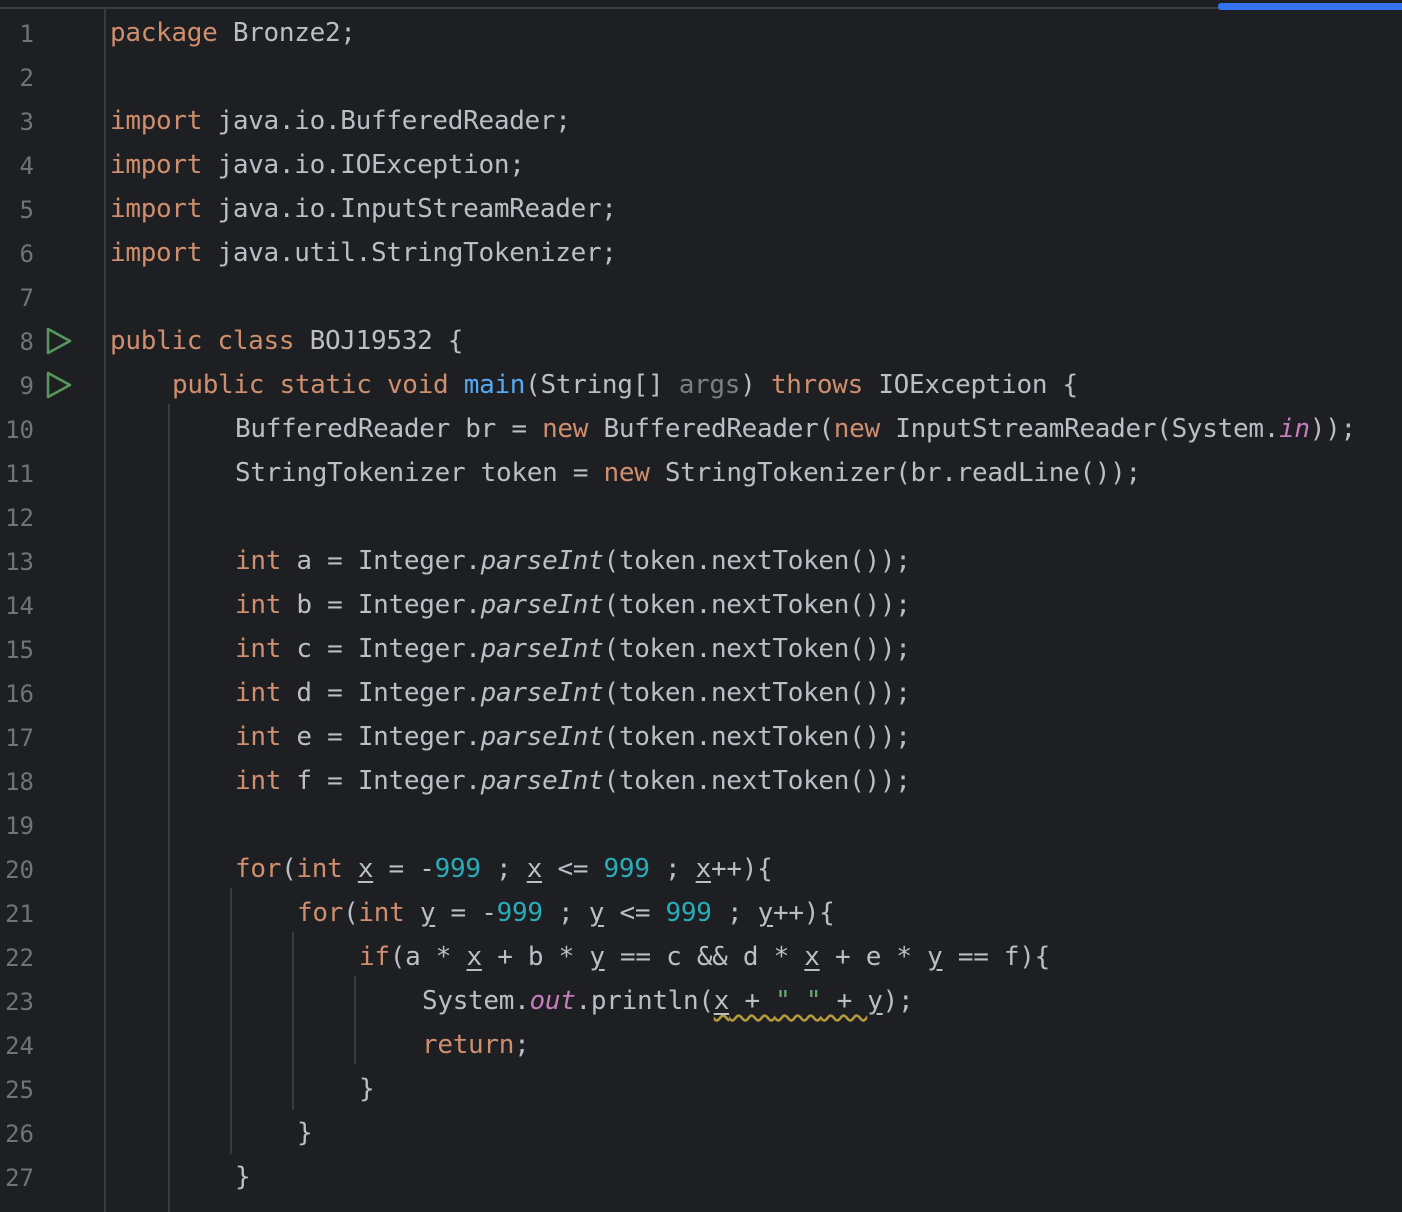 Image resolution: width=1402 pixels, height=1212 pixels. What do you see at coordinates (476, 1045) in the screenshot?
I see `code-text: return;` at bounding box center [476, 1045].